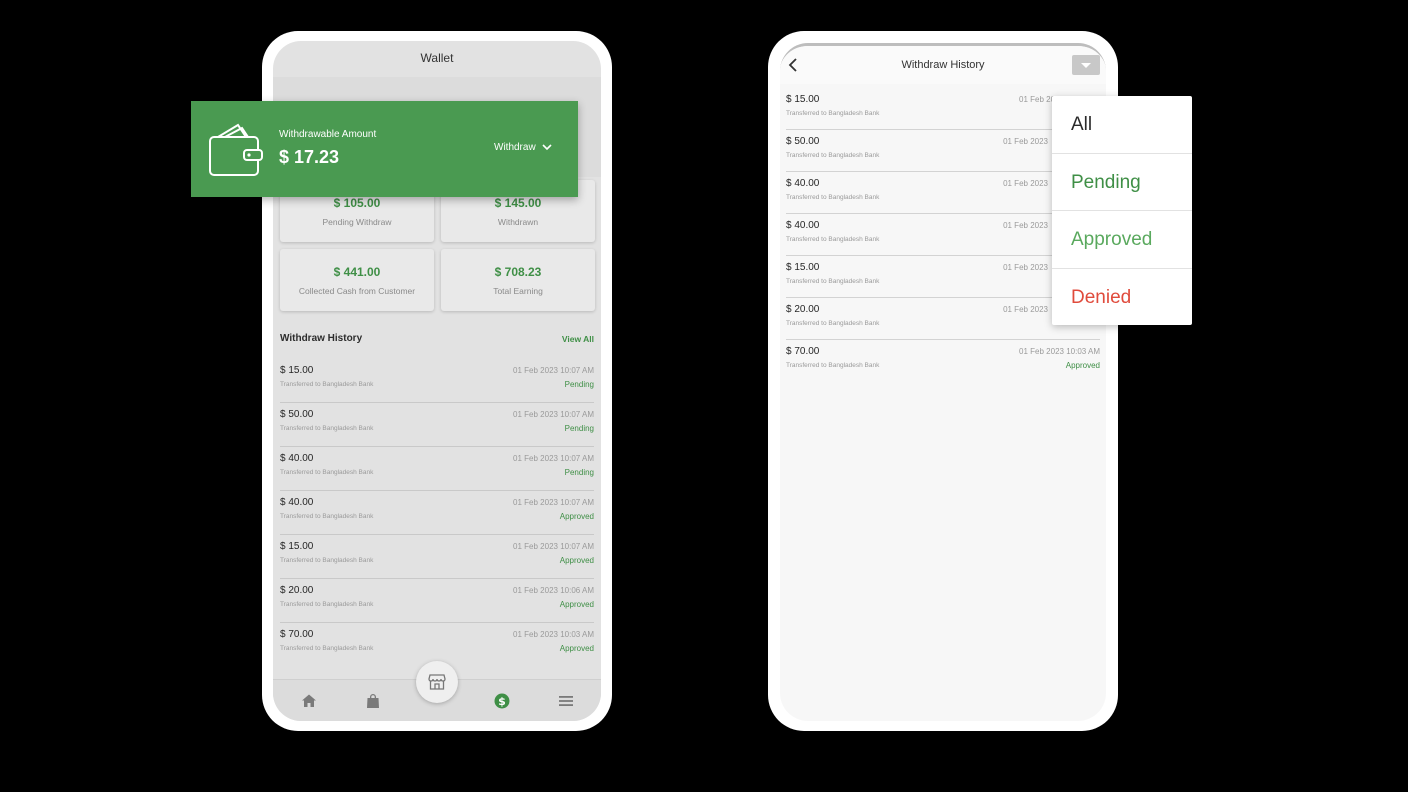  Describe the element at coordinates (357, 291) in the screenshot. I see `stat-label: Collected Cash from Customer` at that location.